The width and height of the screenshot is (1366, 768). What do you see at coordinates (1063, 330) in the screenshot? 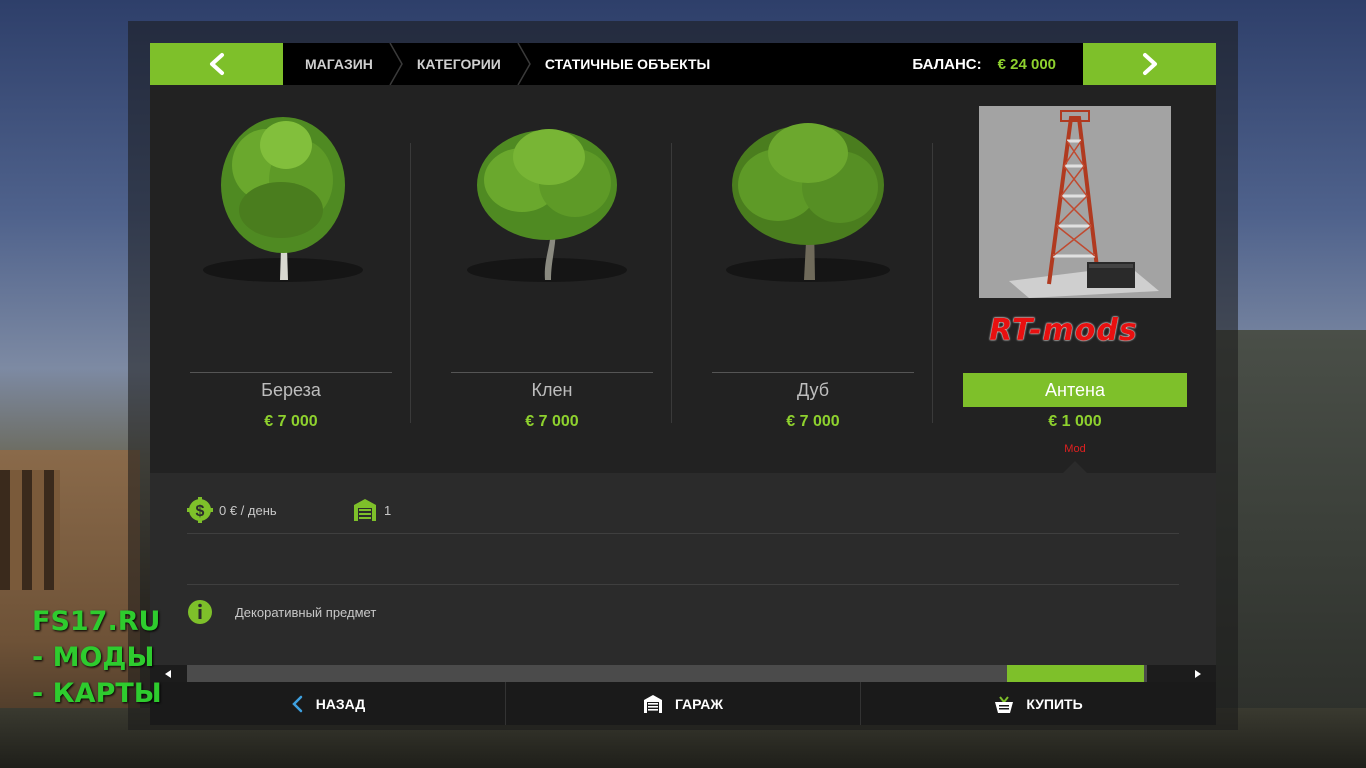
I see `rt-mods-watermark: RT-mods` at bounding box center [1063, 330].